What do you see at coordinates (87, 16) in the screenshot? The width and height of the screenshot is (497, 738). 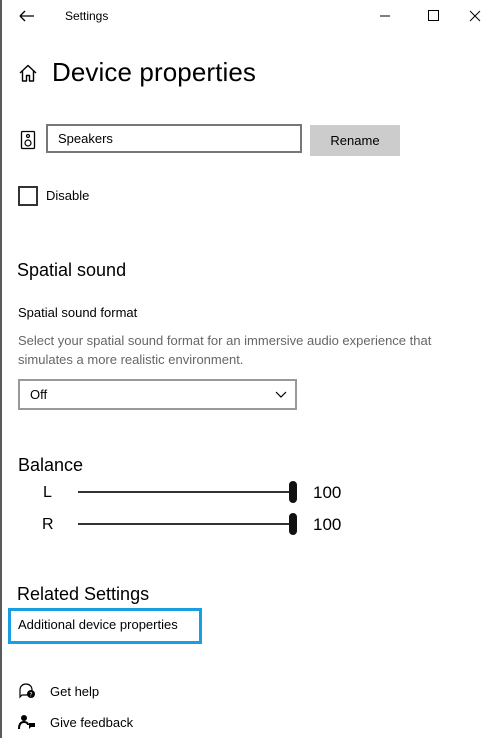 I see `app-title: Settings` at bounding box center [87, 16].